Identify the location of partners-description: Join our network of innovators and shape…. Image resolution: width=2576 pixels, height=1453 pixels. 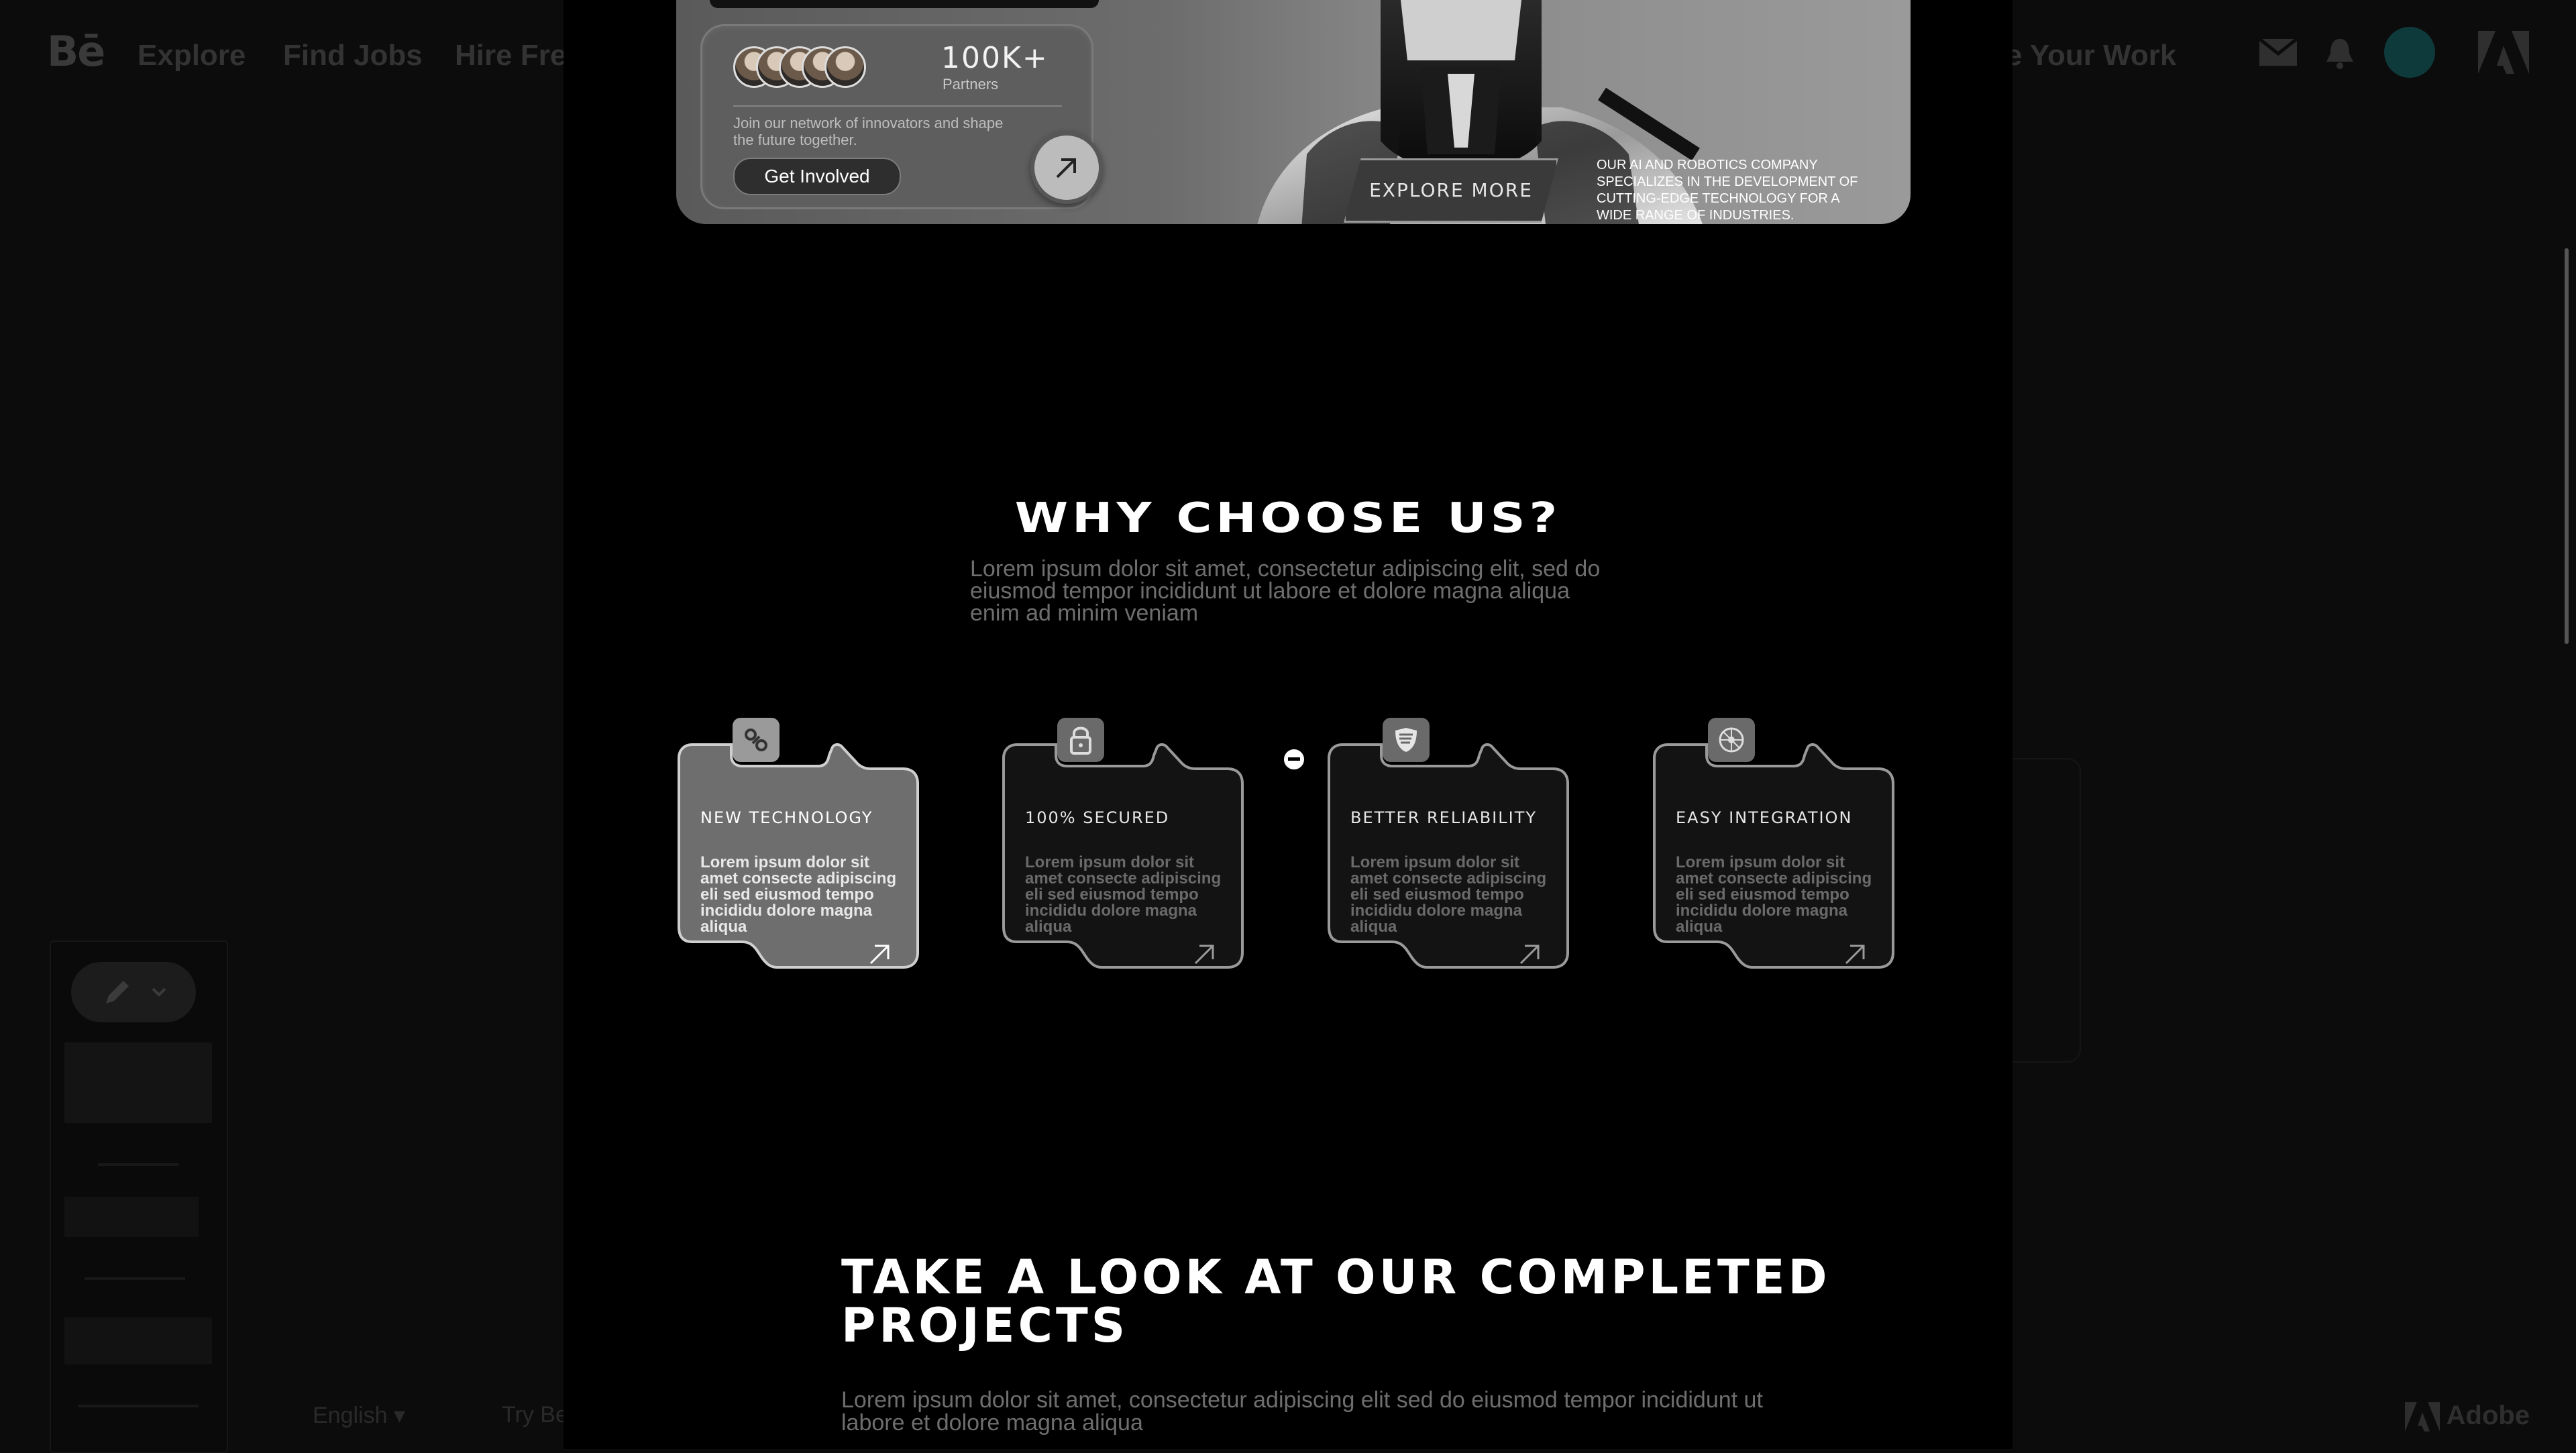
(868, 132).